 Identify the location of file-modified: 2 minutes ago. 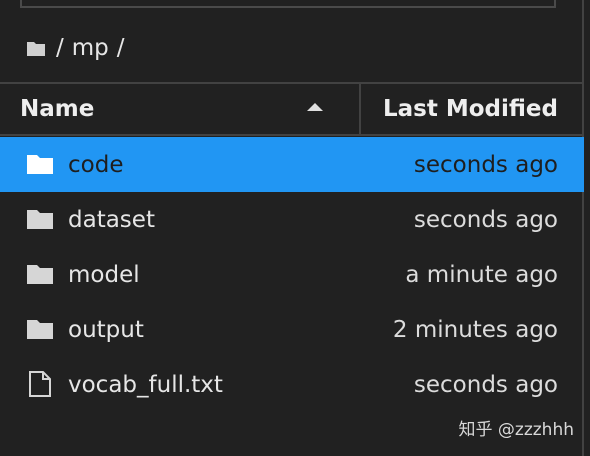
(475, 329).